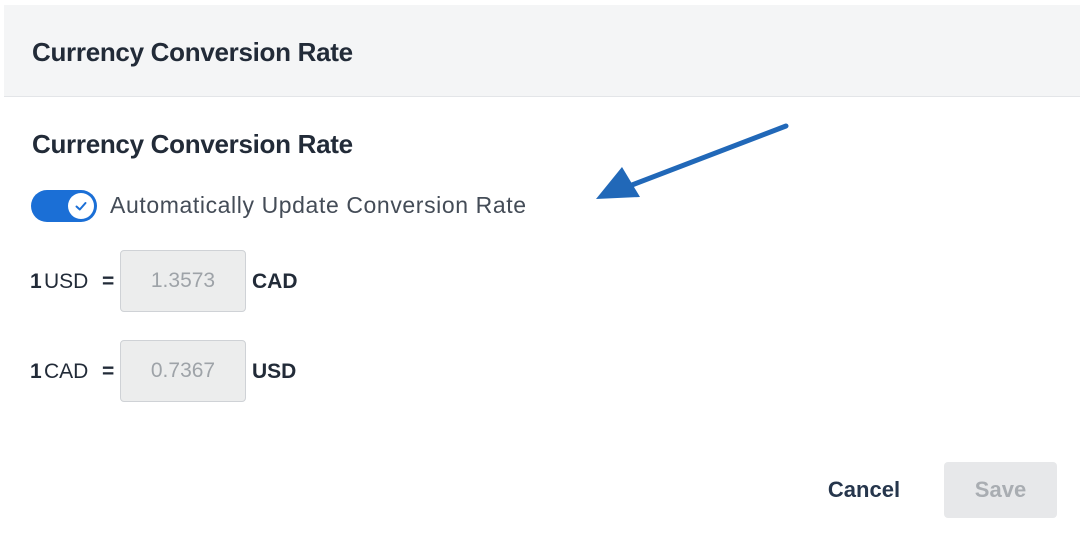 Image resolution: width=1080 pixels, height=547 pixels. Describe the element at coordinates (1000, 490) in the screenshot. I see `save-button: Save` at that location.